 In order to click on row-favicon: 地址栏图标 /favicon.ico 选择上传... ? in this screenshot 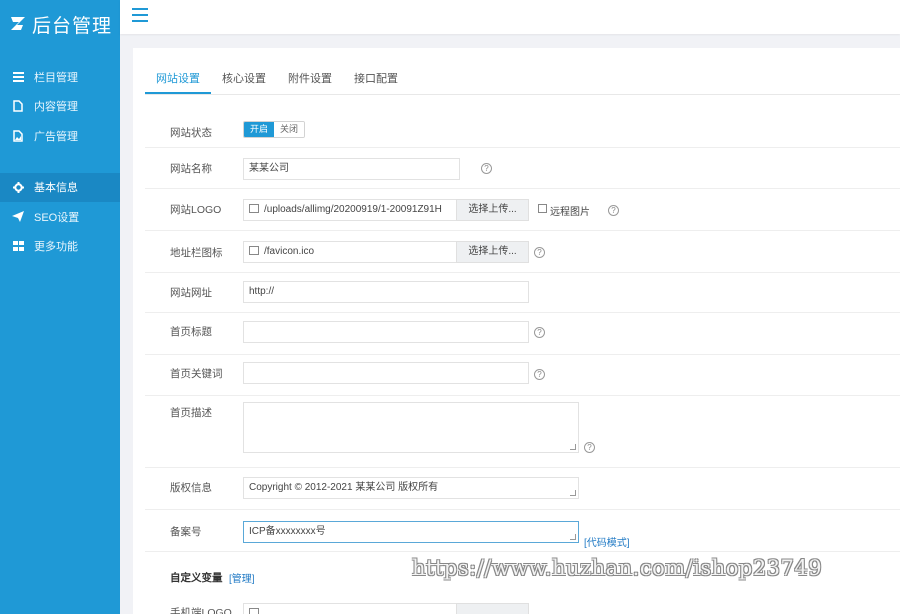, I will do `click(522, 252)`.